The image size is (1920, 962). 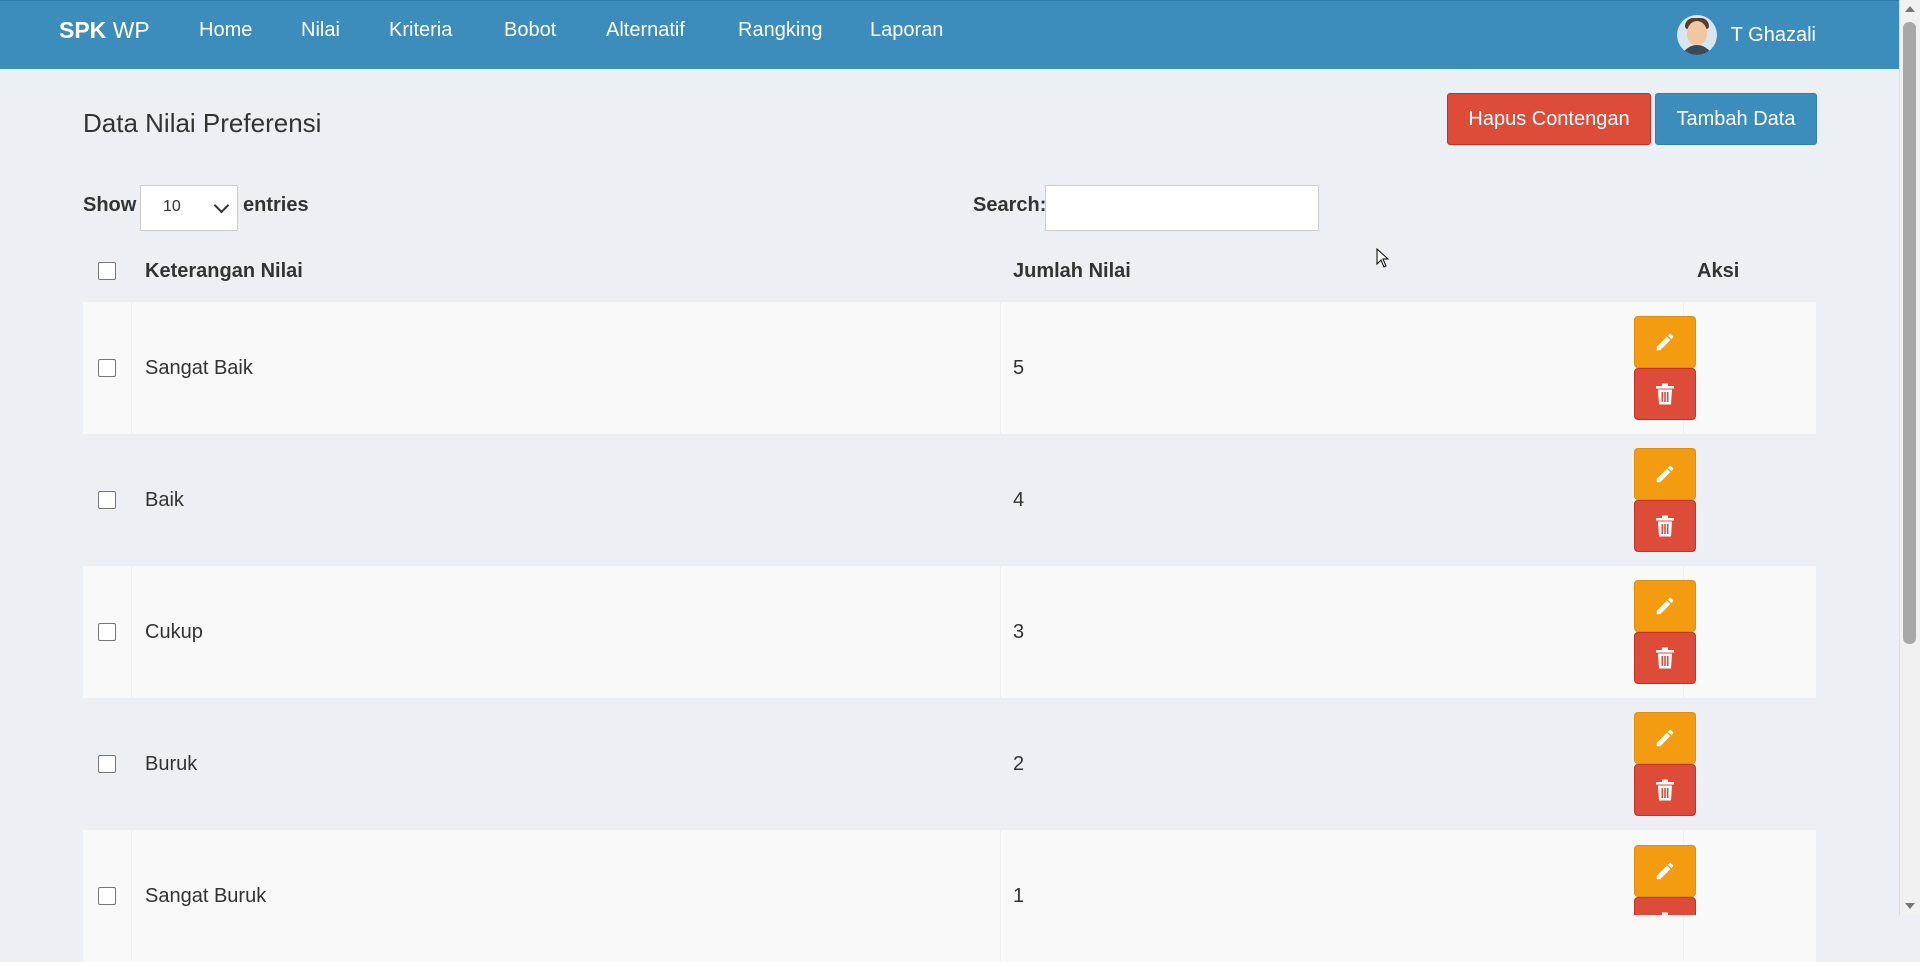 I want to click on table-row: Buruk 2, so click(x=949, y=764).